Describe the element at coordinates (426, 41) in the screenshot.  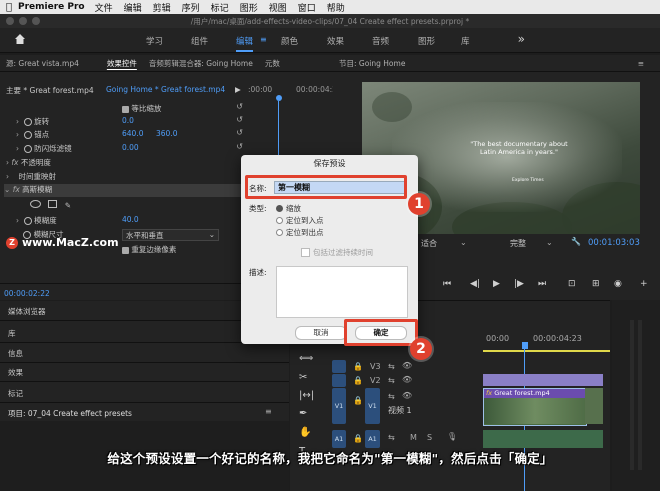
I see `tab-graphics: 图形` at that location.